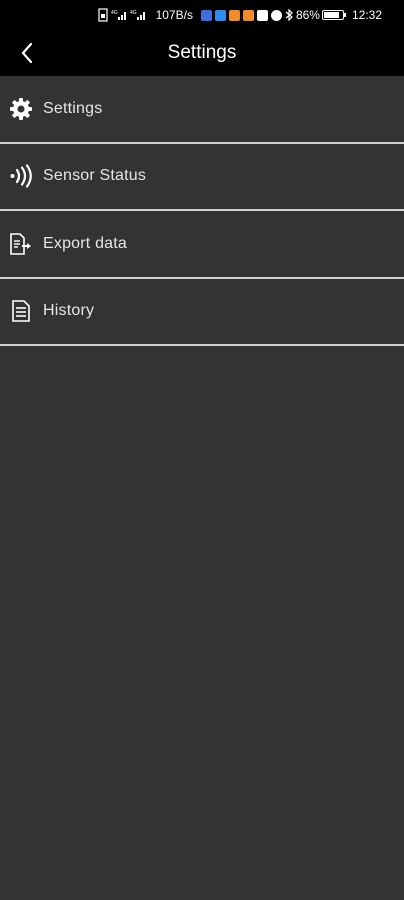 The height and width of the screenshot is (900, 404). I want to click on menu-item-history: History, so click(202, 312).